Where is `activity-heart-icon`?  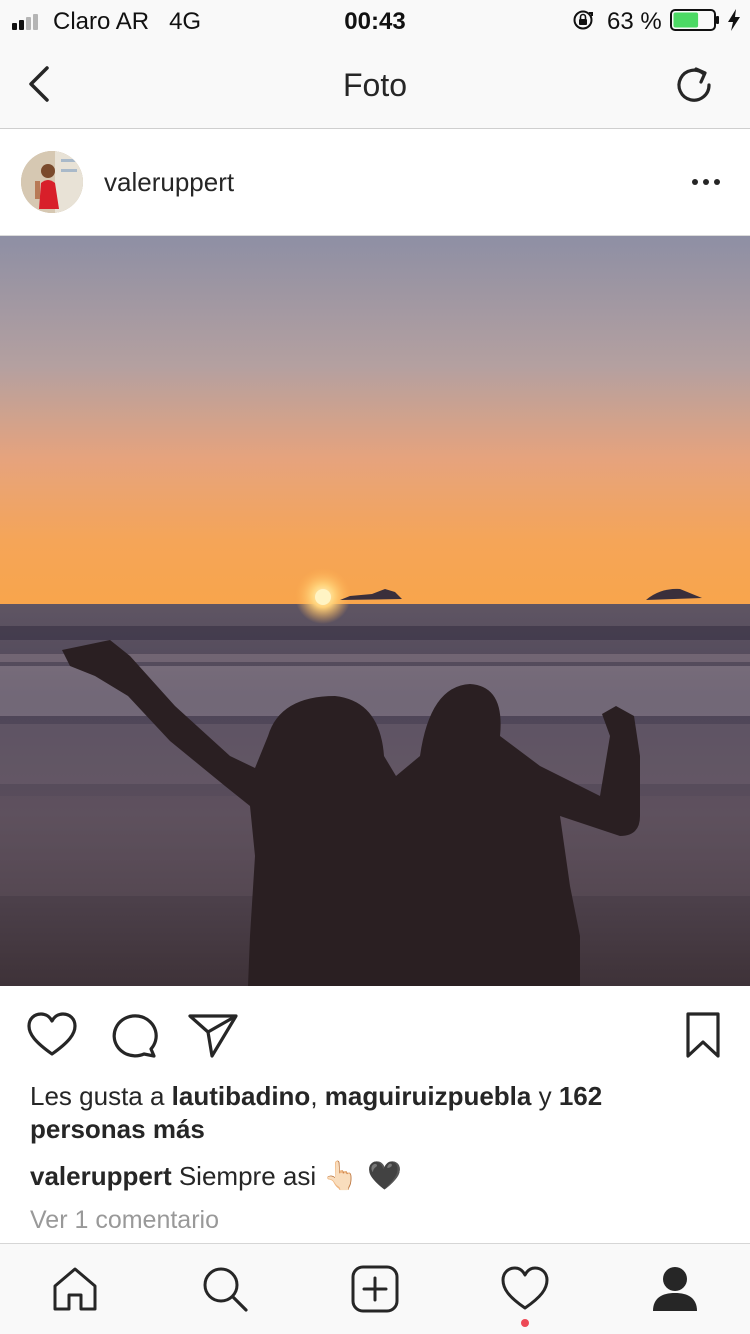
activity-heart-icon is located at coordinates (525, 1289).